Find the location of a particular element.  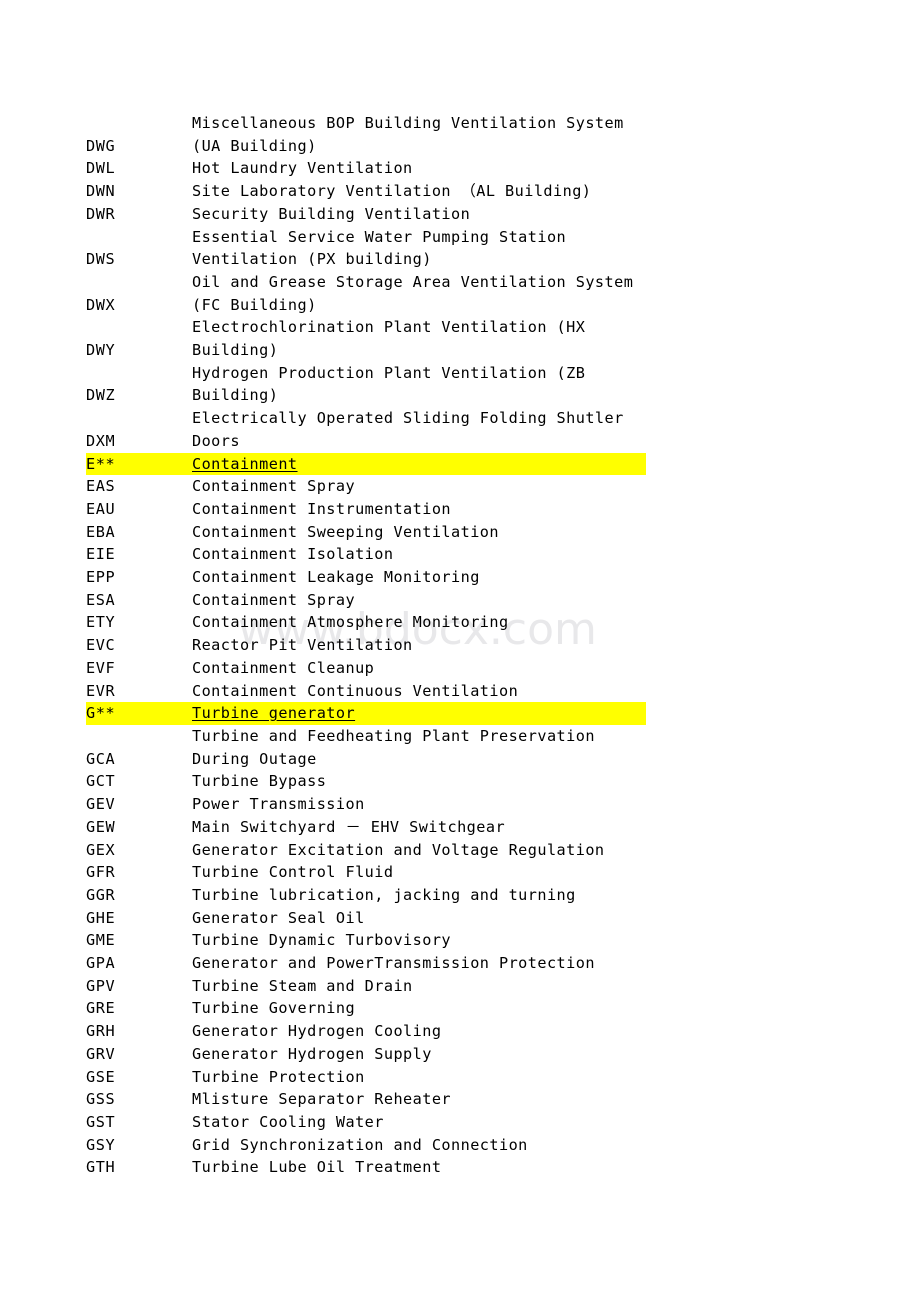

system-description-line: Containment Isolation is located at coordinates (293, 554).